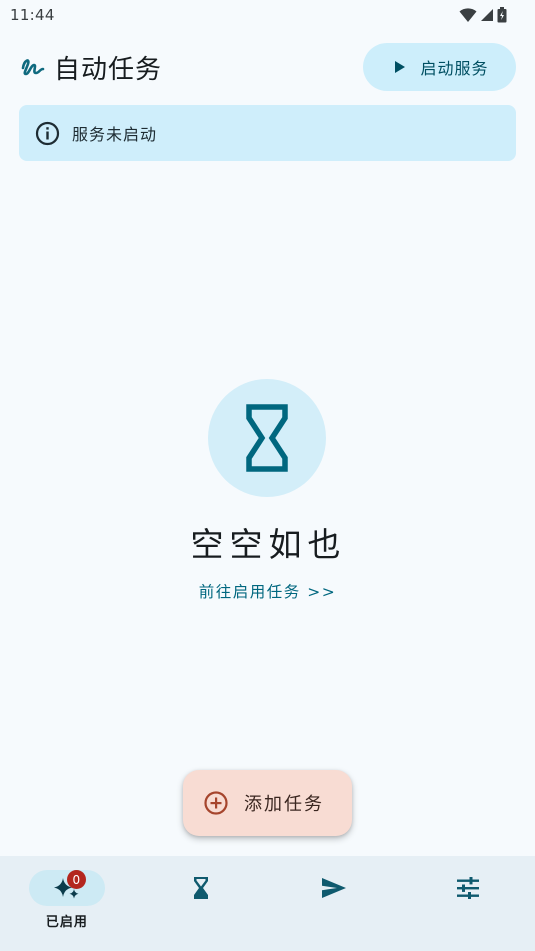 The height and width of the screenshot is (951, 535). I want to click on nav-item-enabled: 0 已启用, so click(67, 903).